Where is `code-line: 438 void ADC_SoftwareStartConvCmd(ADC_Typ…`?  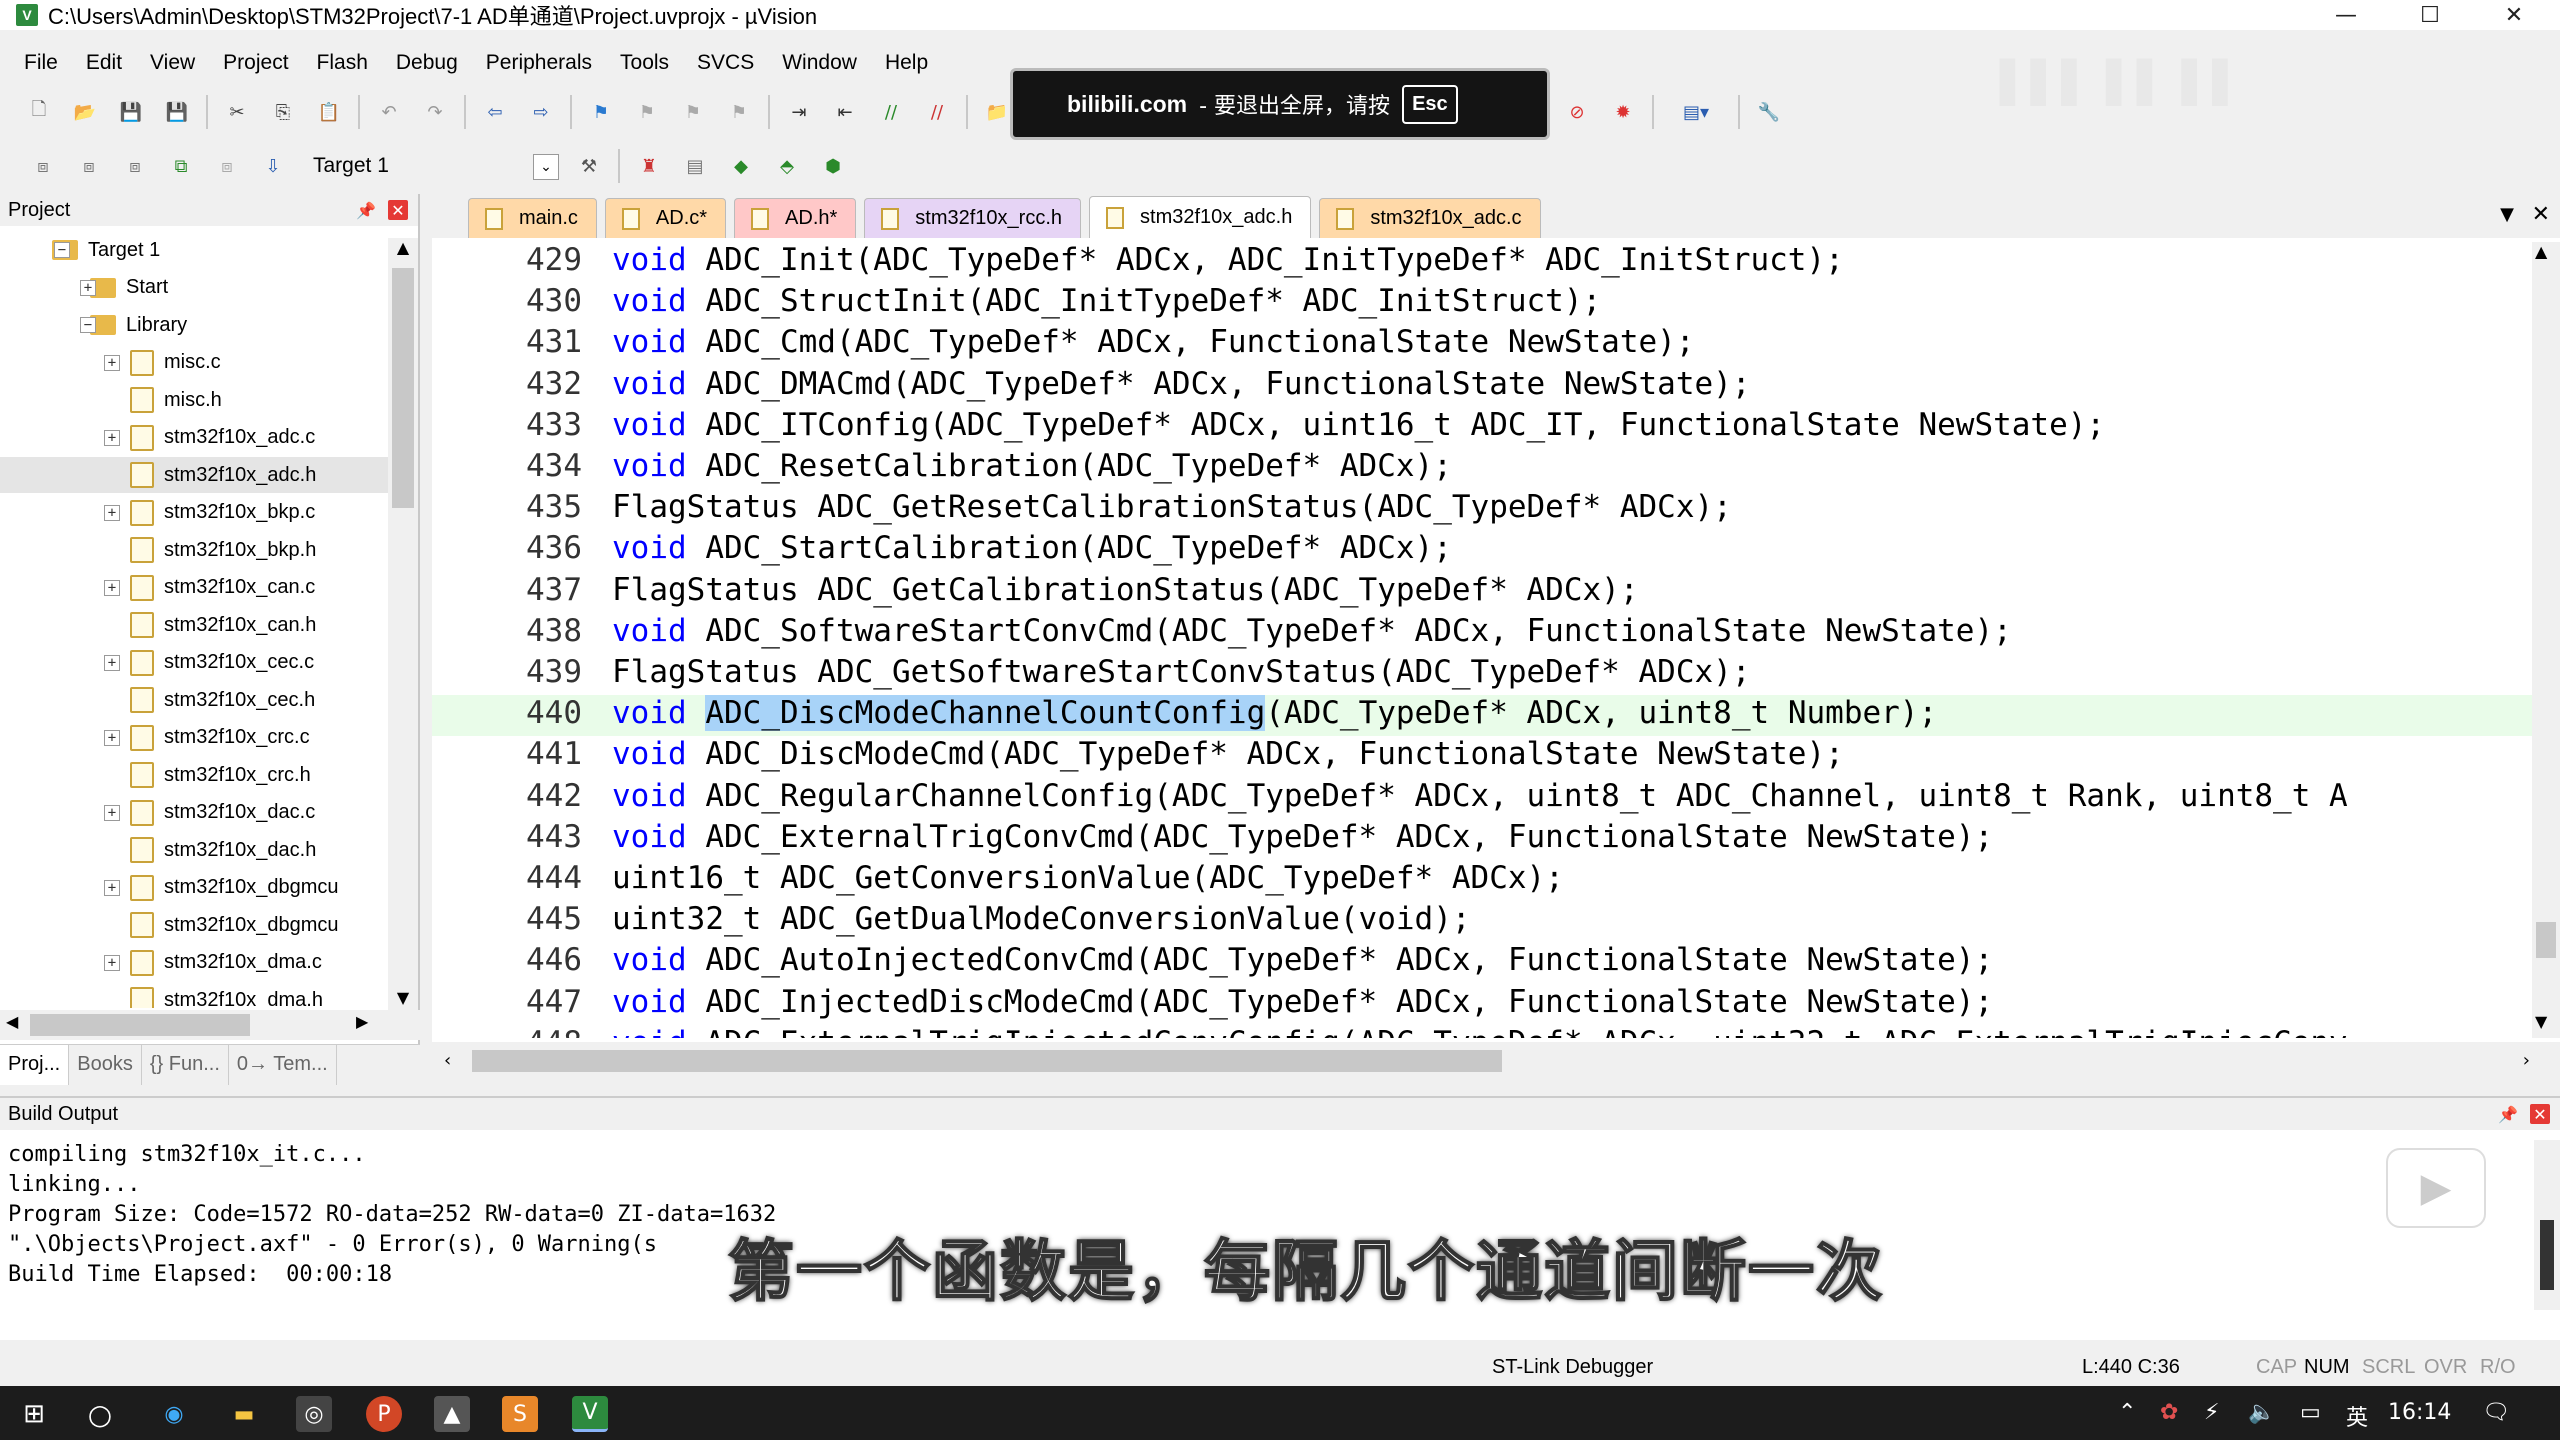
code-line: 438 void ADC_SoftwareStartConvCmd(ADC_Typ… is located at coordinates (1482, 633).